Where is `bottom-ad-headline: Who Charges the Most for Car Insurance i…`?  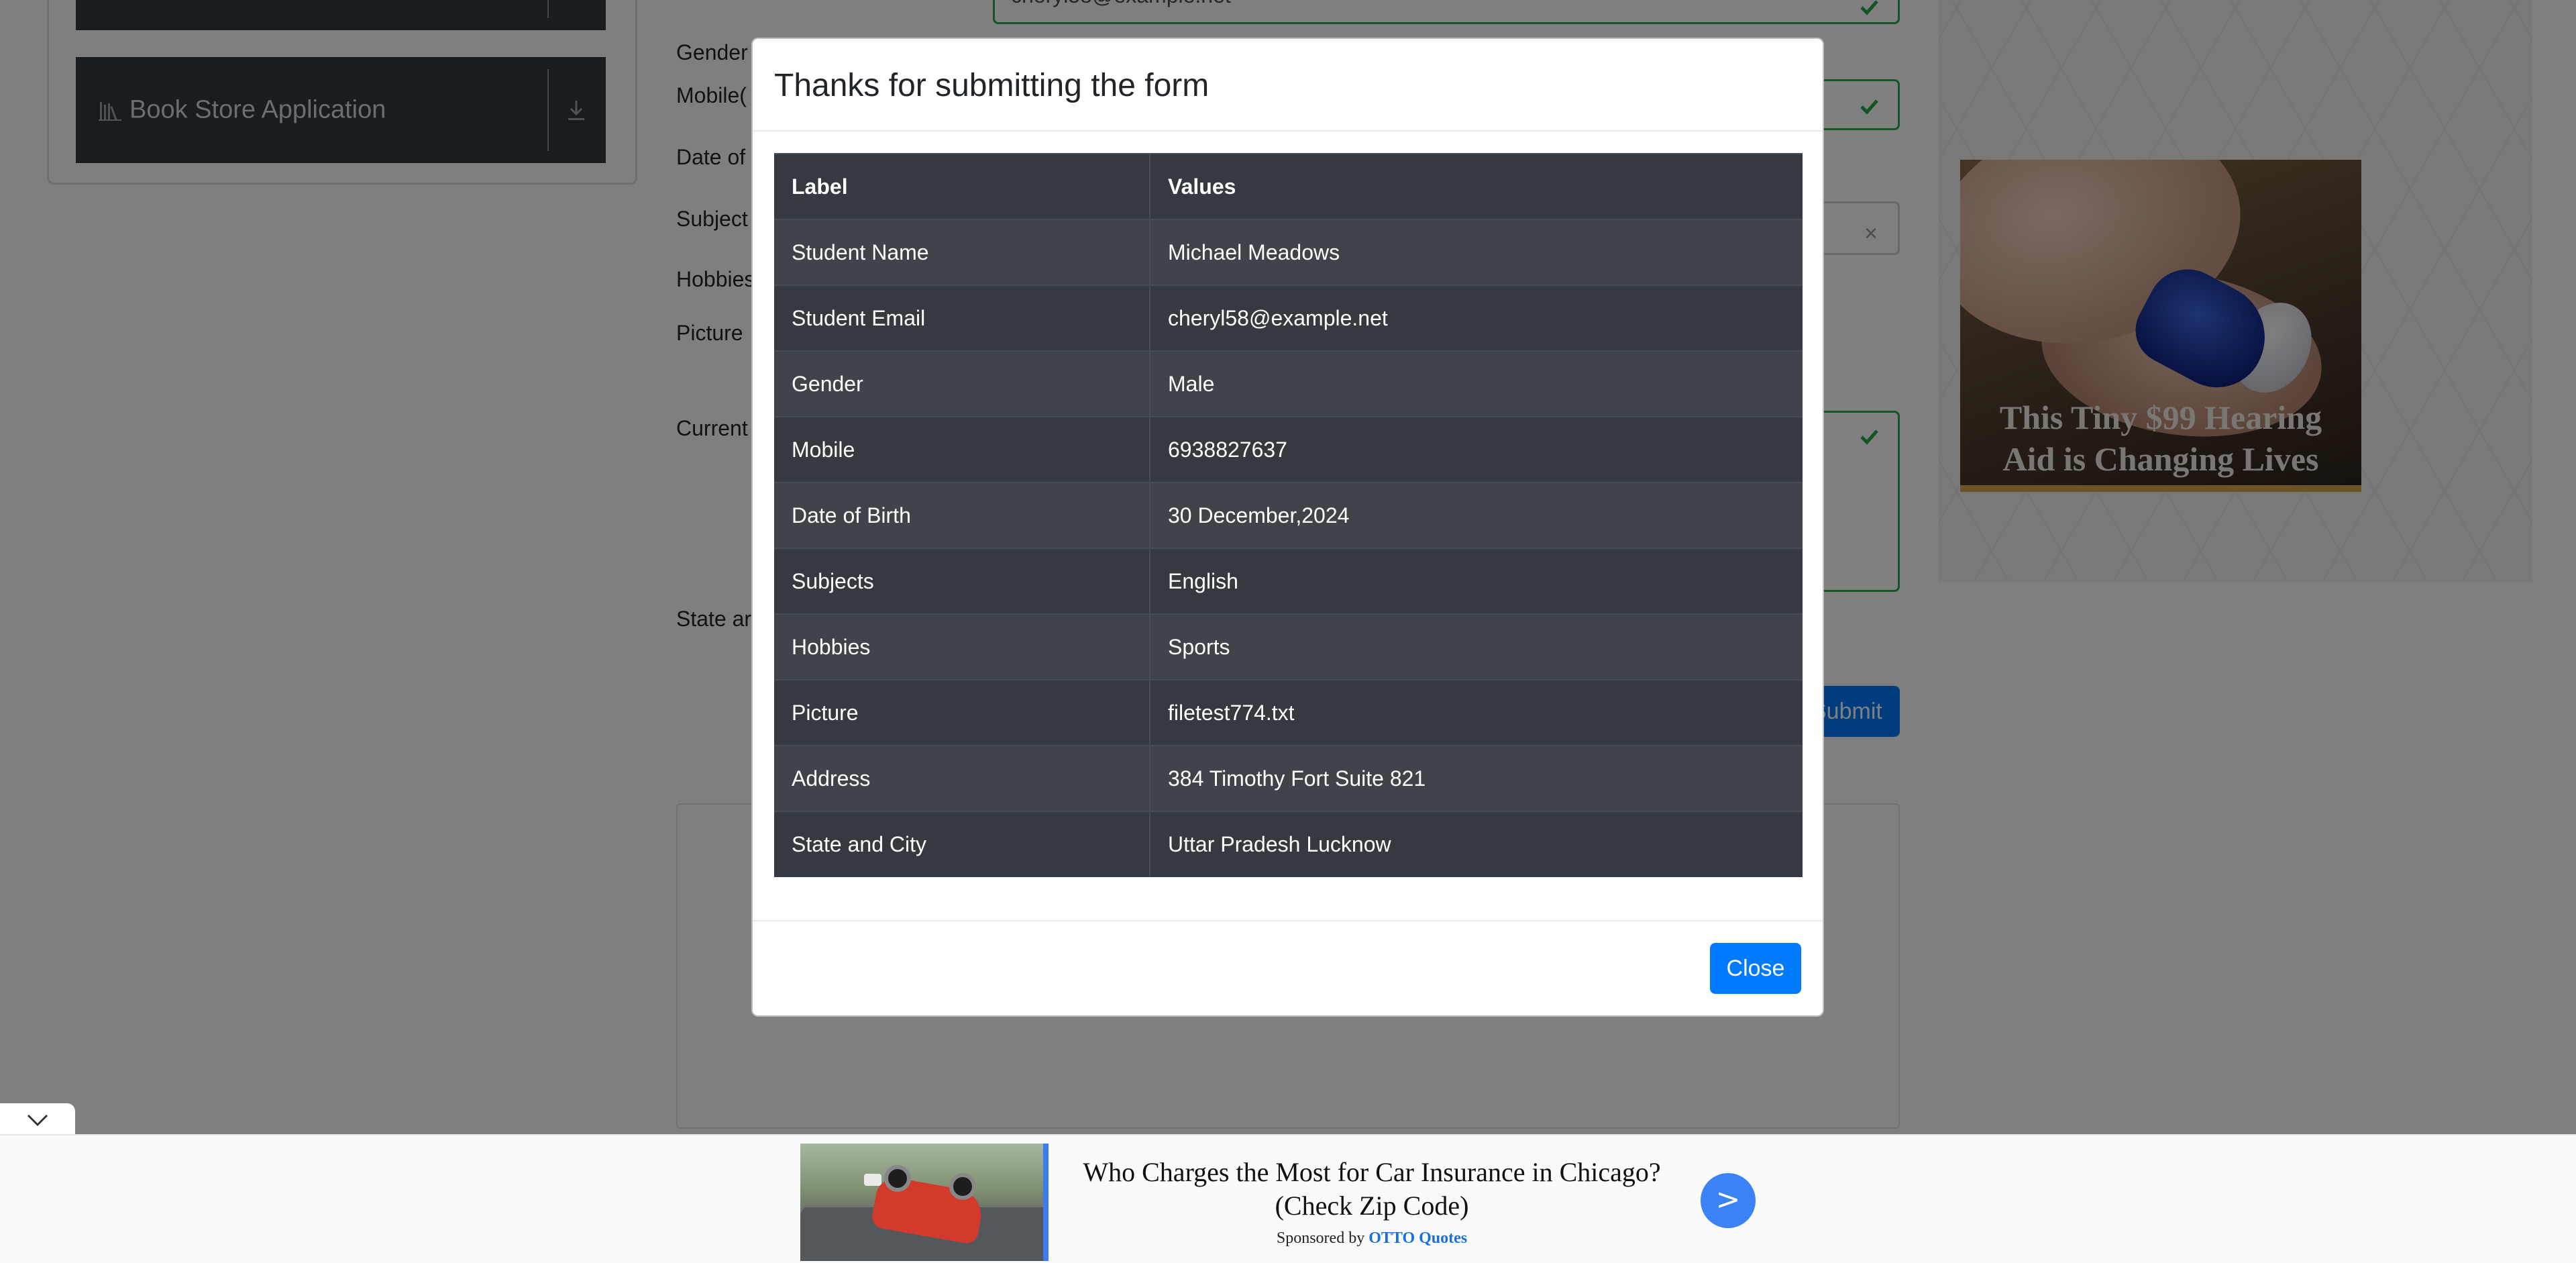
bottom-ad-headline: Who Charges the Most for Car Insurance i… is located at coordinates (1372, 1189).